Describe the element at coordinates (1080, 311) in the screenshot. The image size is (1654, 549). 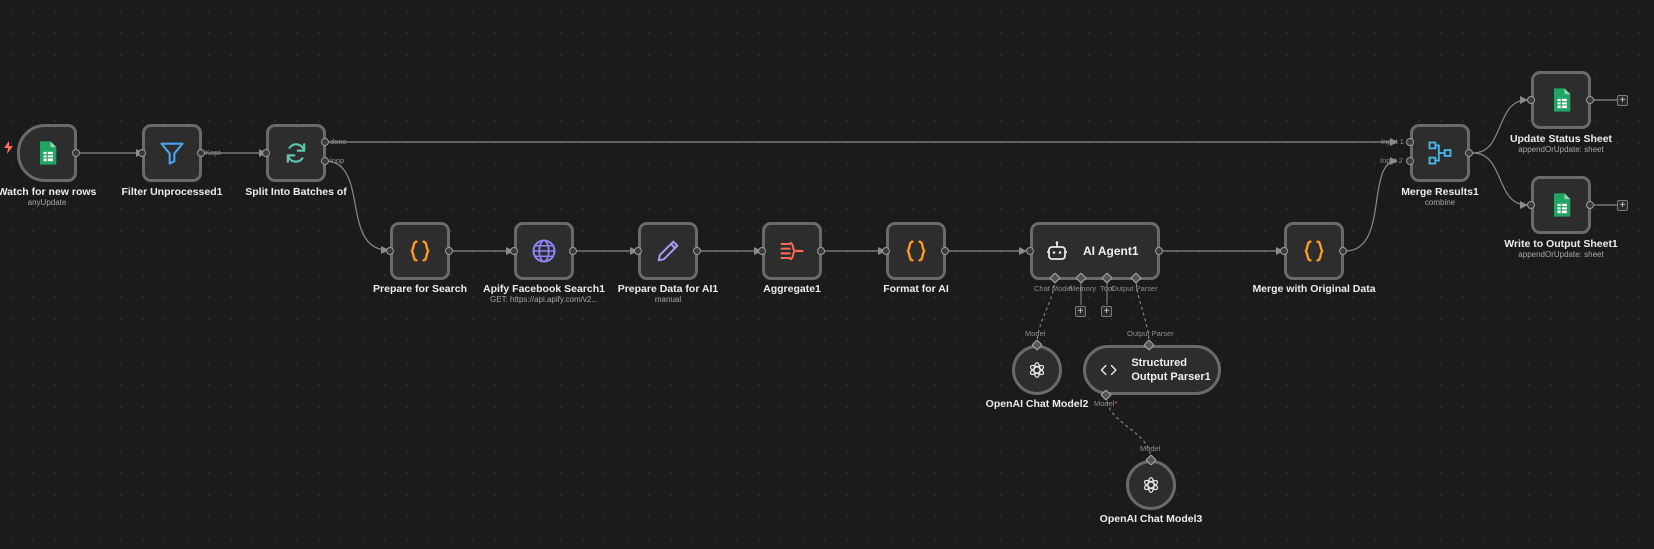
I see `add-memory-button: +` at that location.